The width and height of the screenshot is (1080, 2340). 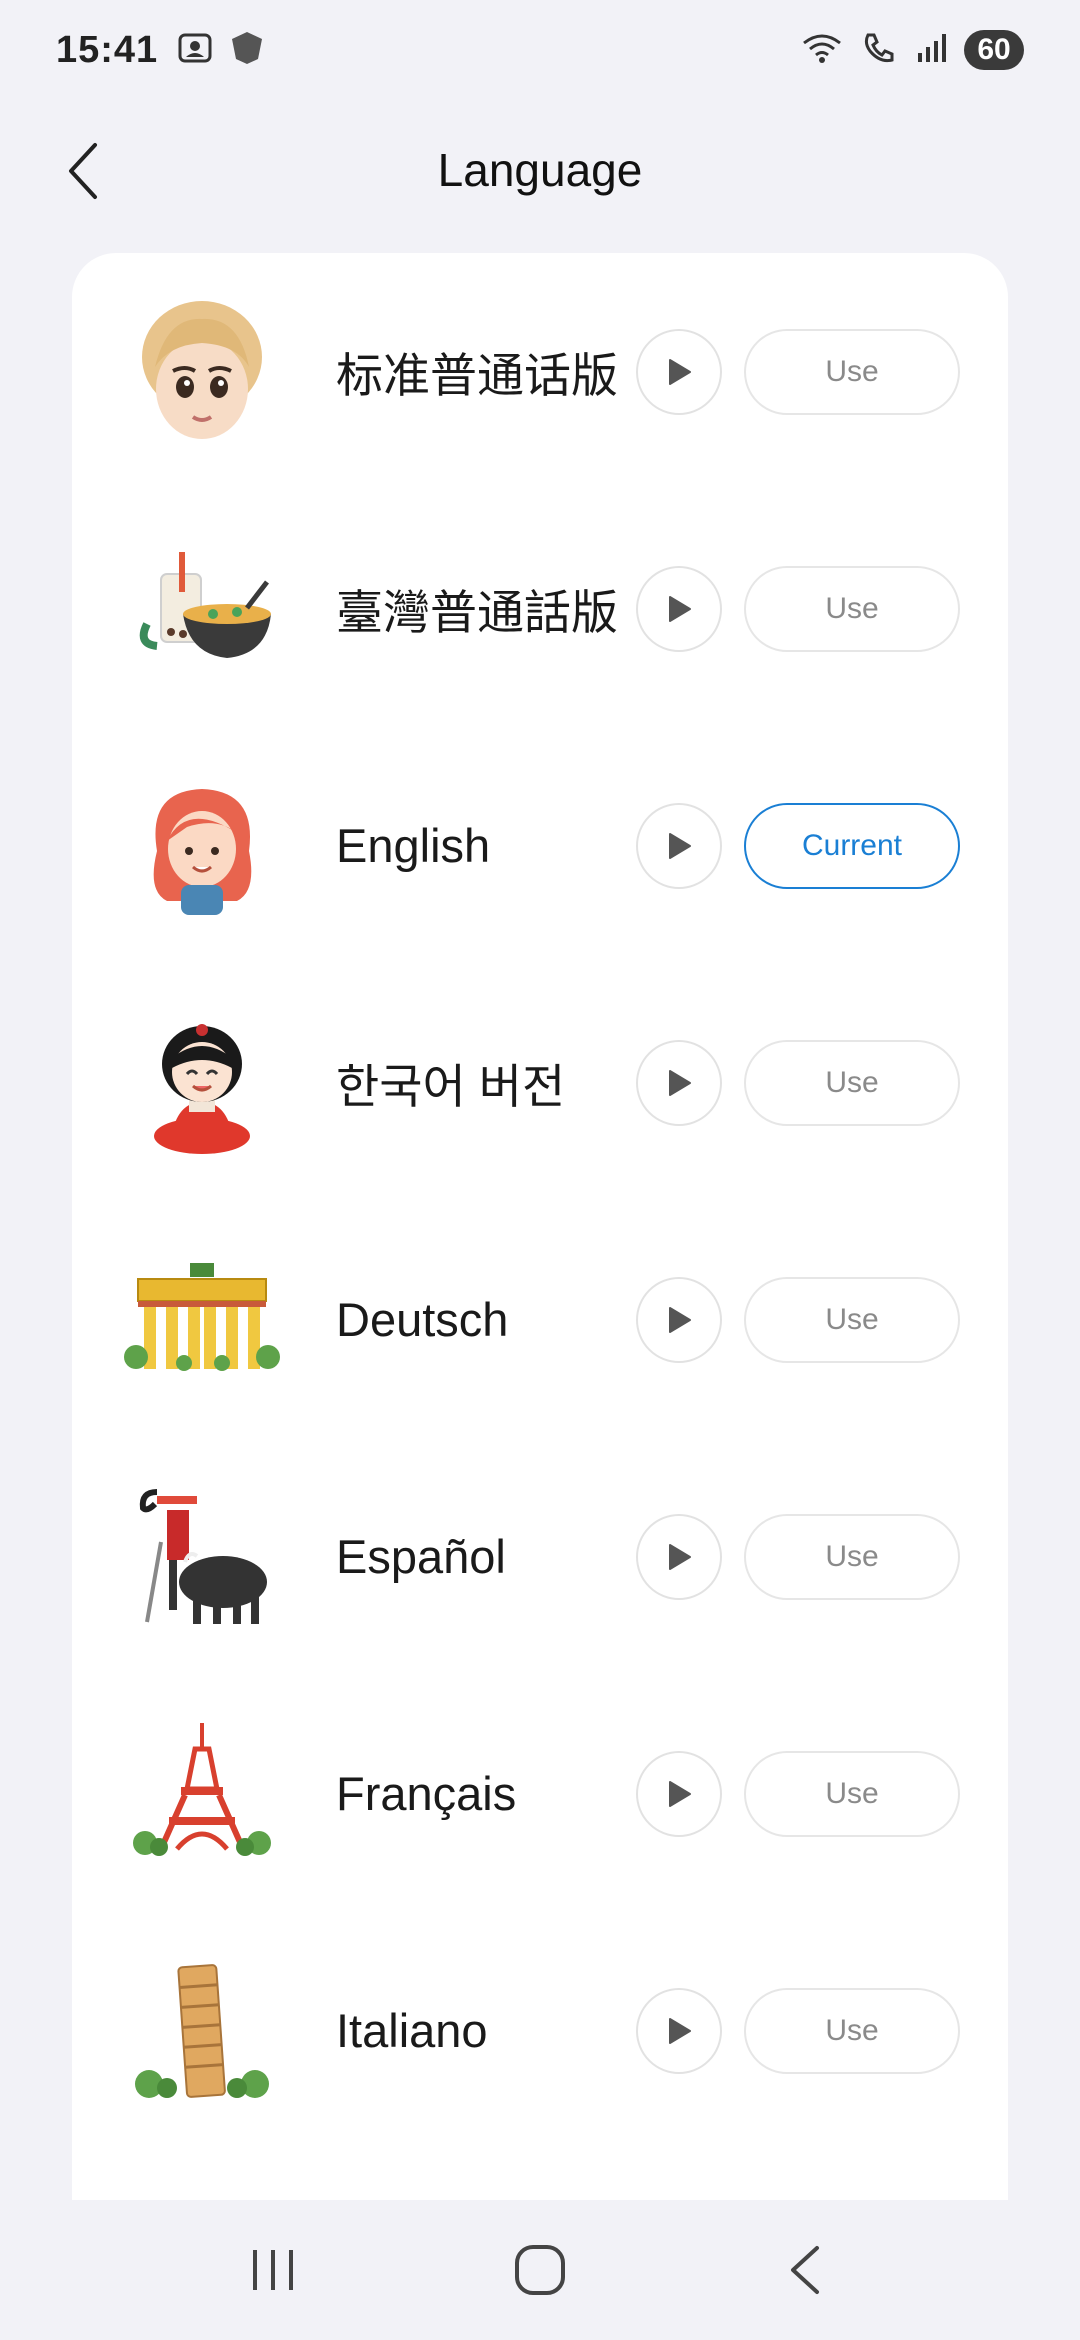 I want to click on header: Language, so click(x=540, y=170).